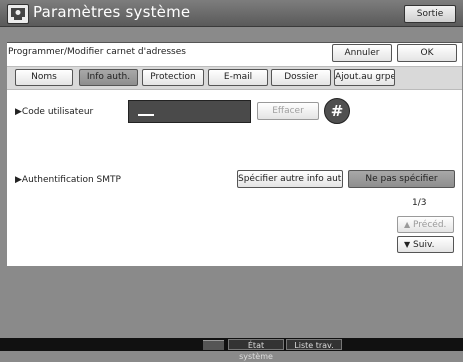  What do you see at coordinates (108, 77) in the screenshot?
I see `tab-auth-info: Info auth.` at bounding box center [108, 77].